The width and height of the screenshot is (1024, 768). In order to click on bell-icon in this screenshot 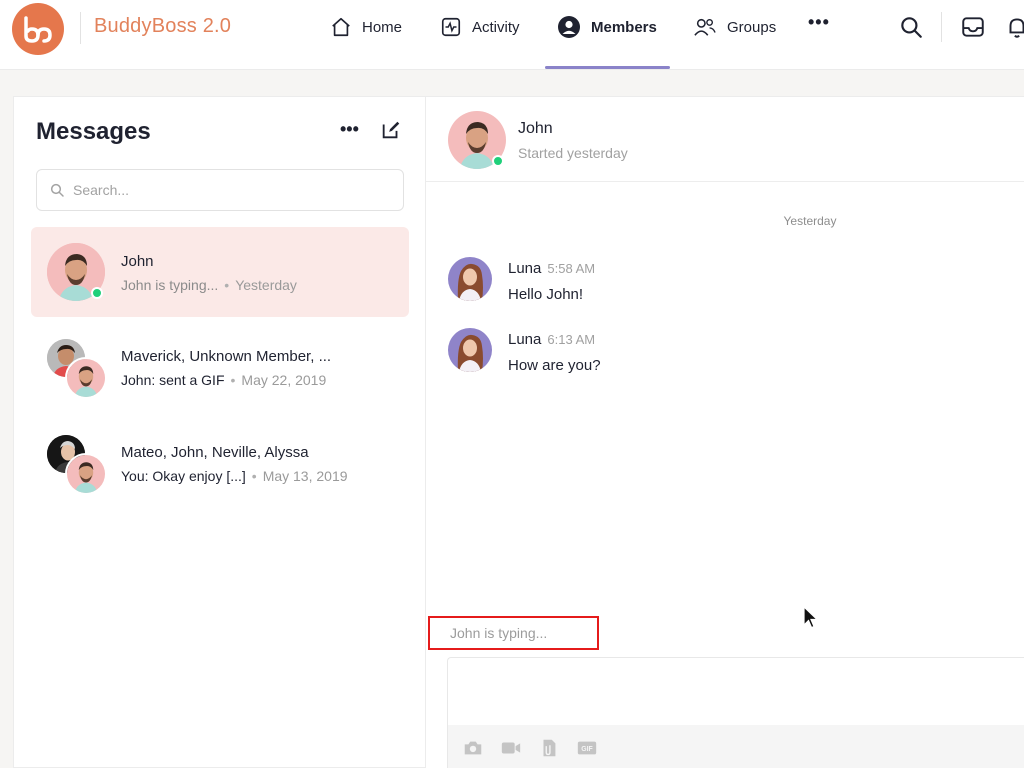, I will do `click(1014, 27)`.